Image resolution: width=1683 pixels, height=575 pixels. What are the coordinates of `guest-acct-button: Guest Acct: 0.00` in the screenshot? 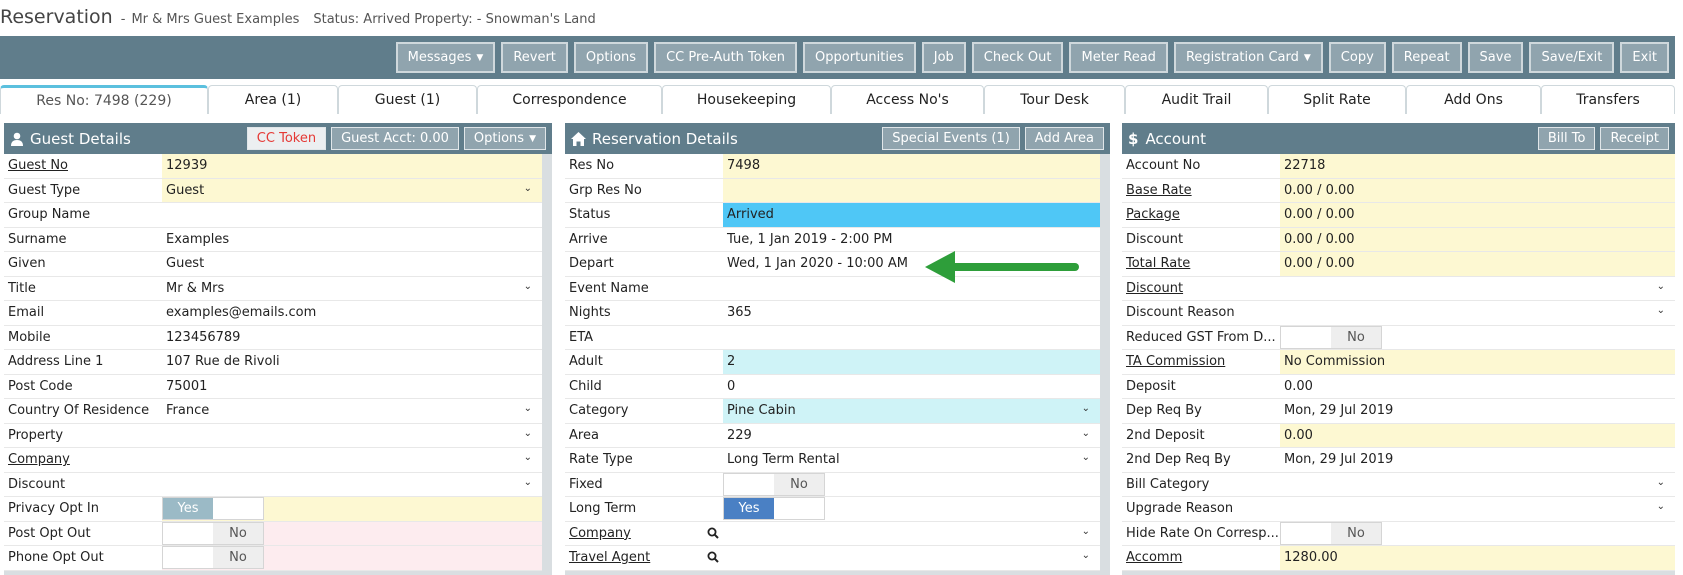 It's located at (395, 138).